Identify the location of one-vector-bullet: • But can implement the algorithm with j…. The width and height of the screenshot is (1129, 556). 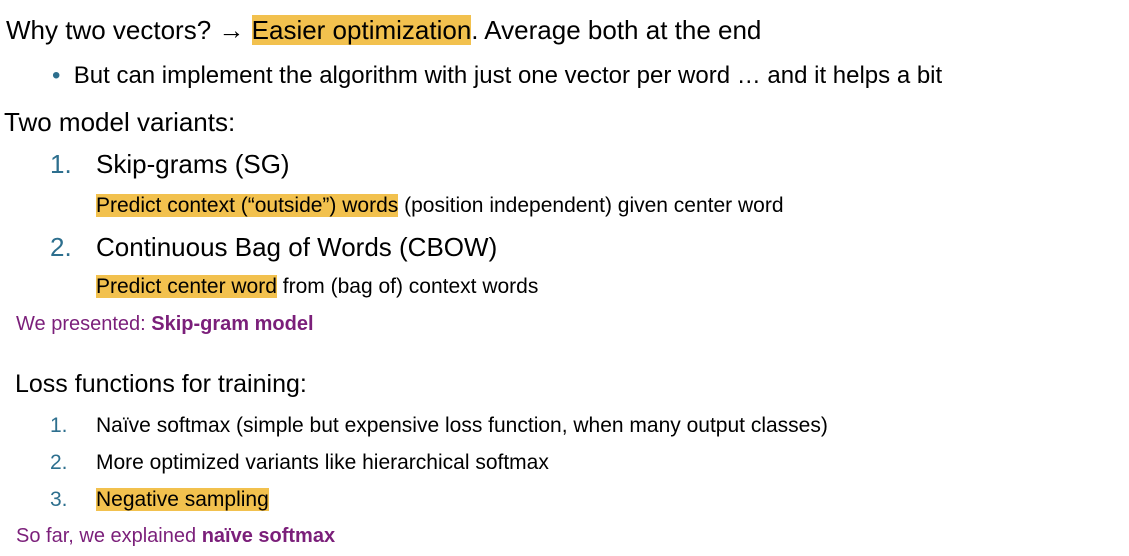
(497, 76).